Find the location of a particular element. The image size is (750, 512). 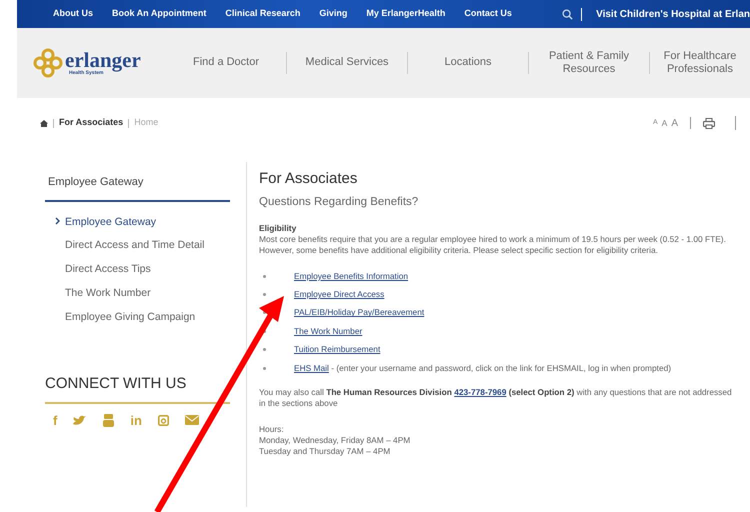

camera-icon is located at coordinates (163, 420).